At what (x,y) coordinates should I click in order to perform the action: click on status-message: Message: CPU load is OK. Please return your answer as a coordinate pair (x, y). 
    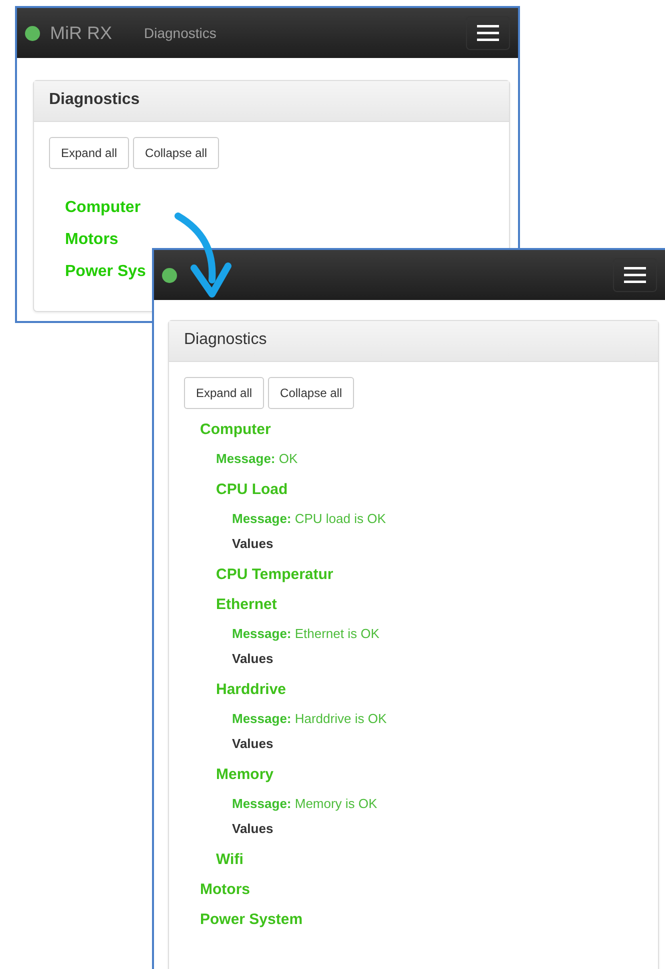
    Looking at the image, I should click on (309, 518).